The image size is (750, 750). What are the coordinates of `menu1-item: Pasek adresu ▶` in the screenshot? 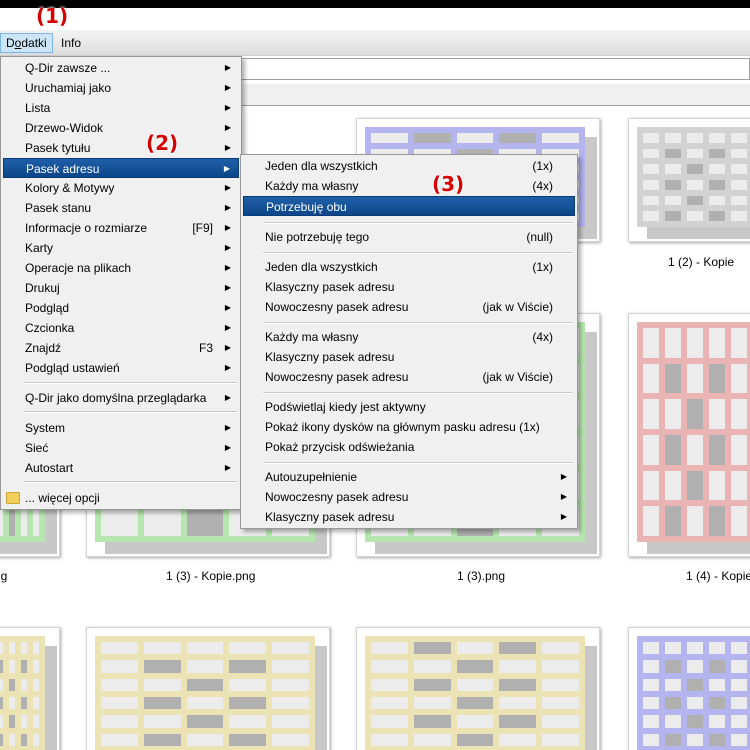 It's located at (121, 168).